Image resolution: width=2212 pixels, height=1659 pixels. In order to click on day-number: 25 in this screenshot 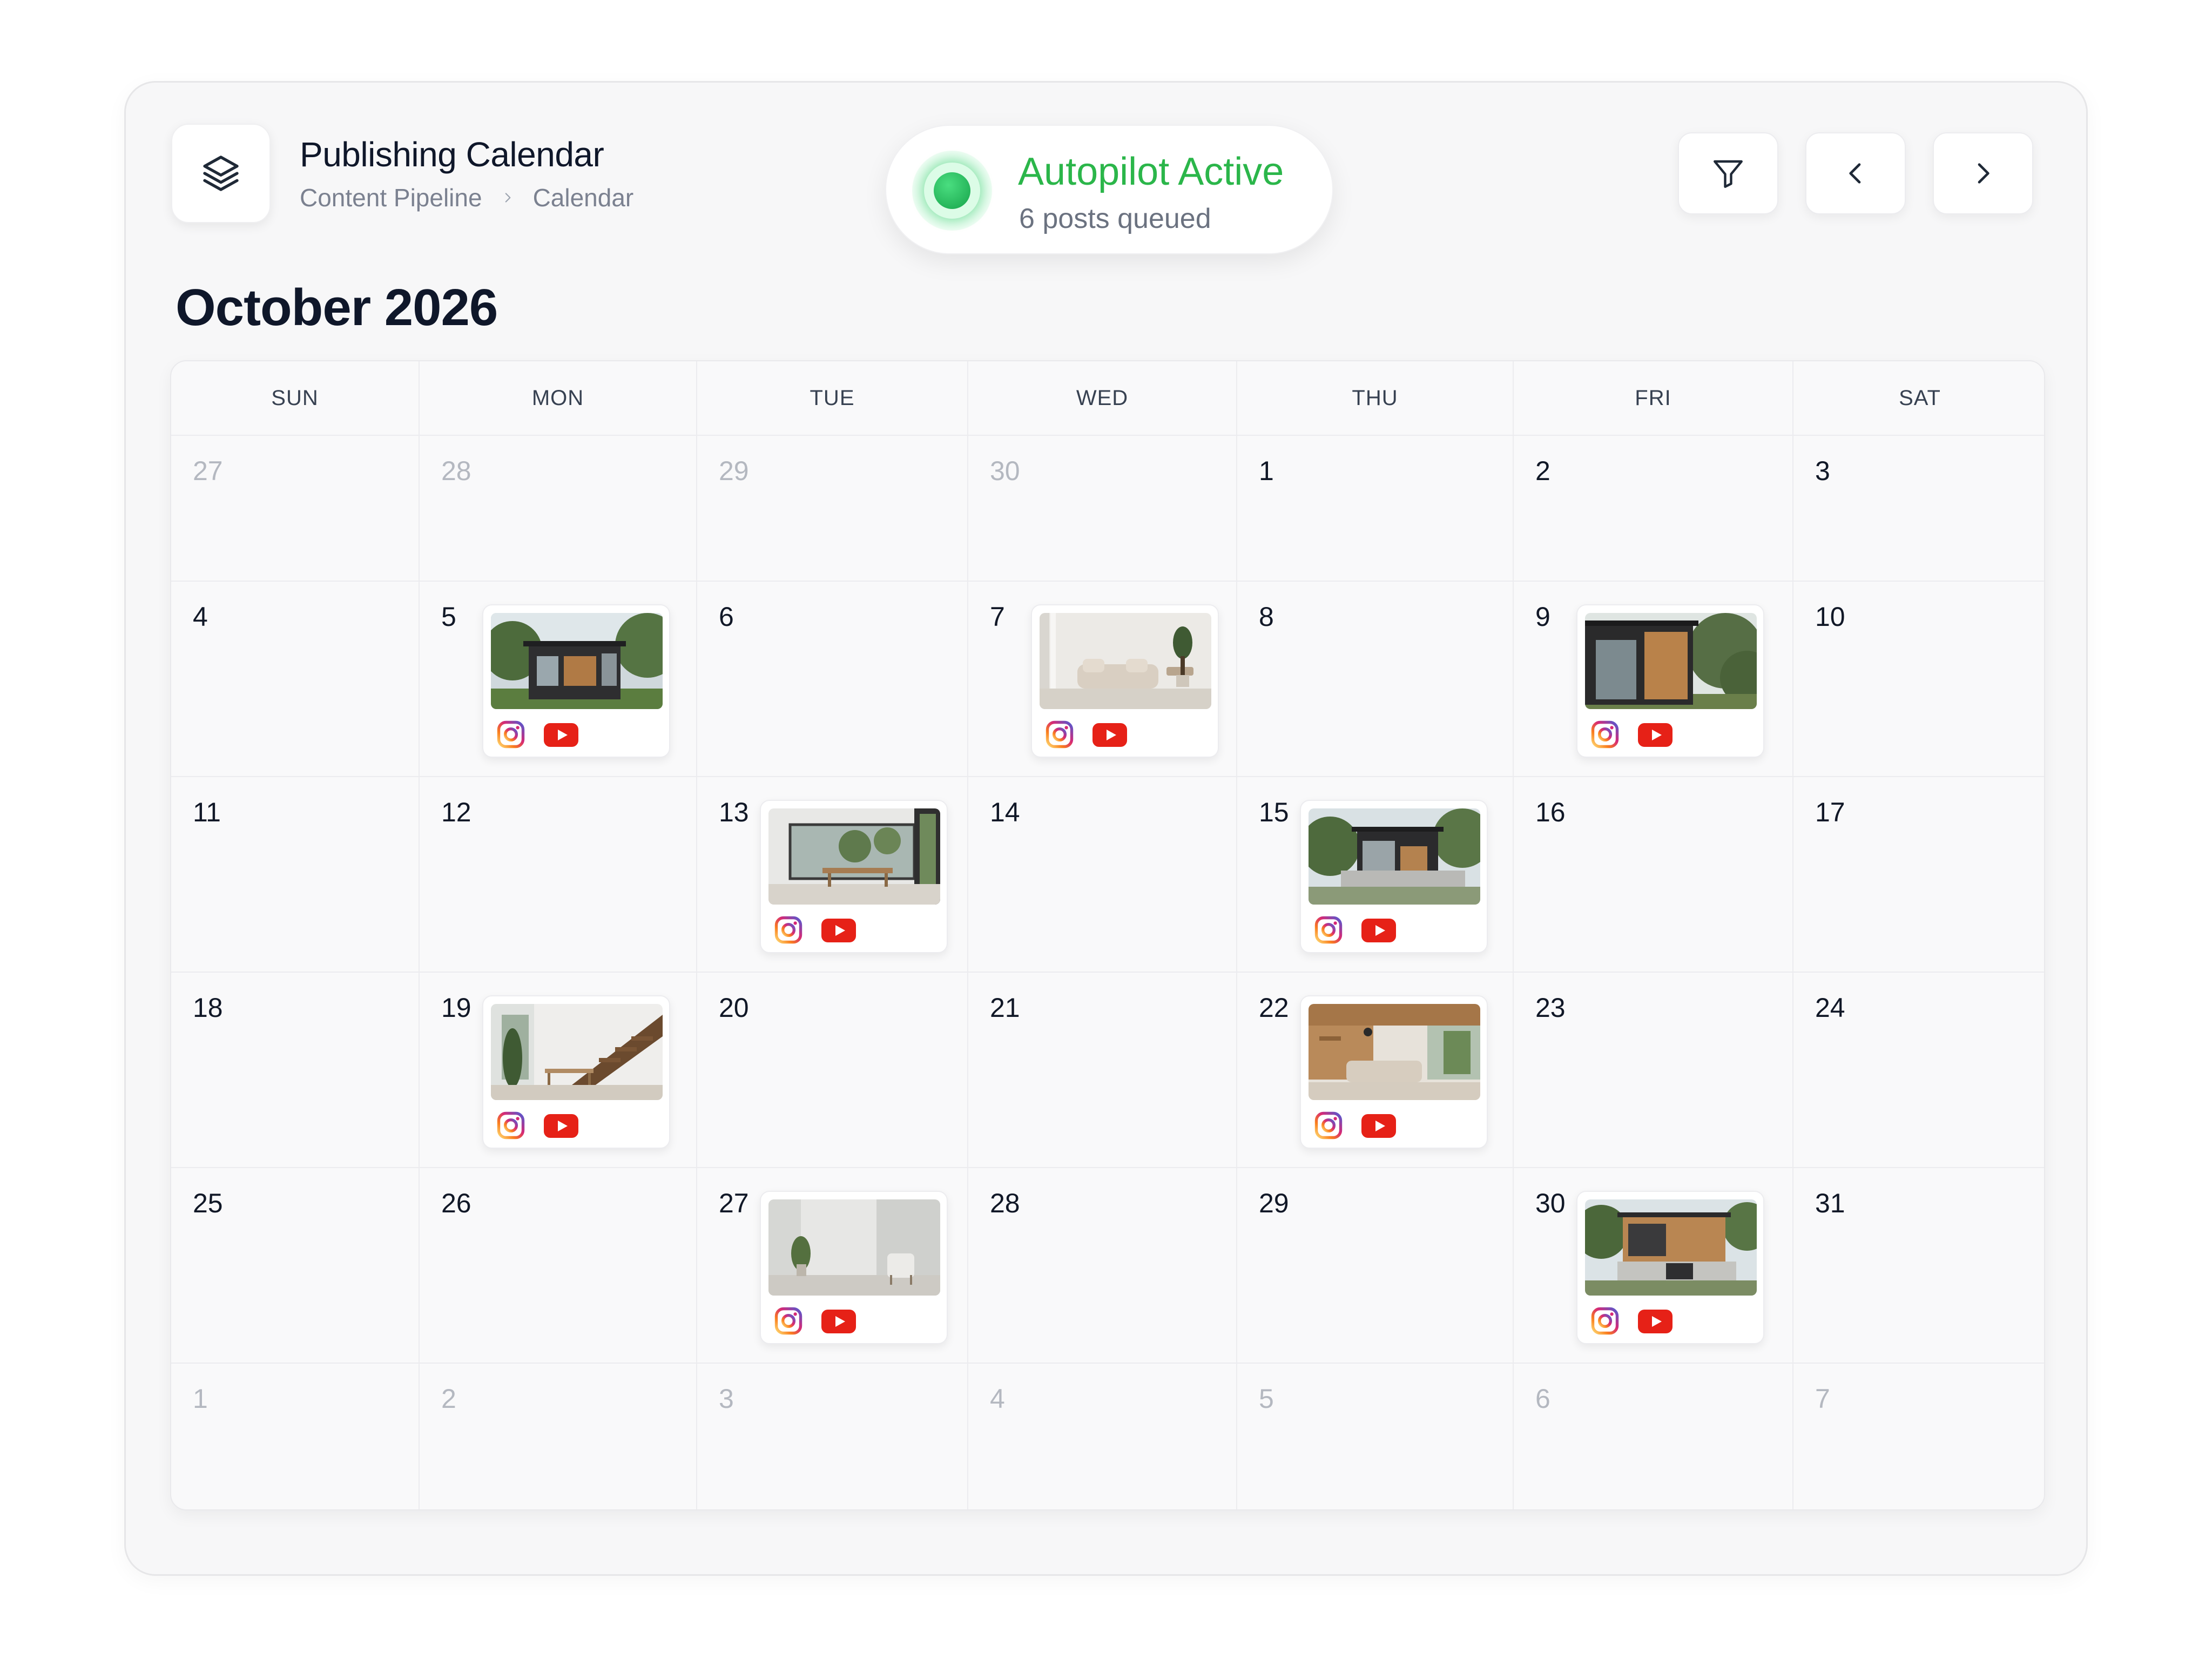, I will do `click(208, 1203)`.